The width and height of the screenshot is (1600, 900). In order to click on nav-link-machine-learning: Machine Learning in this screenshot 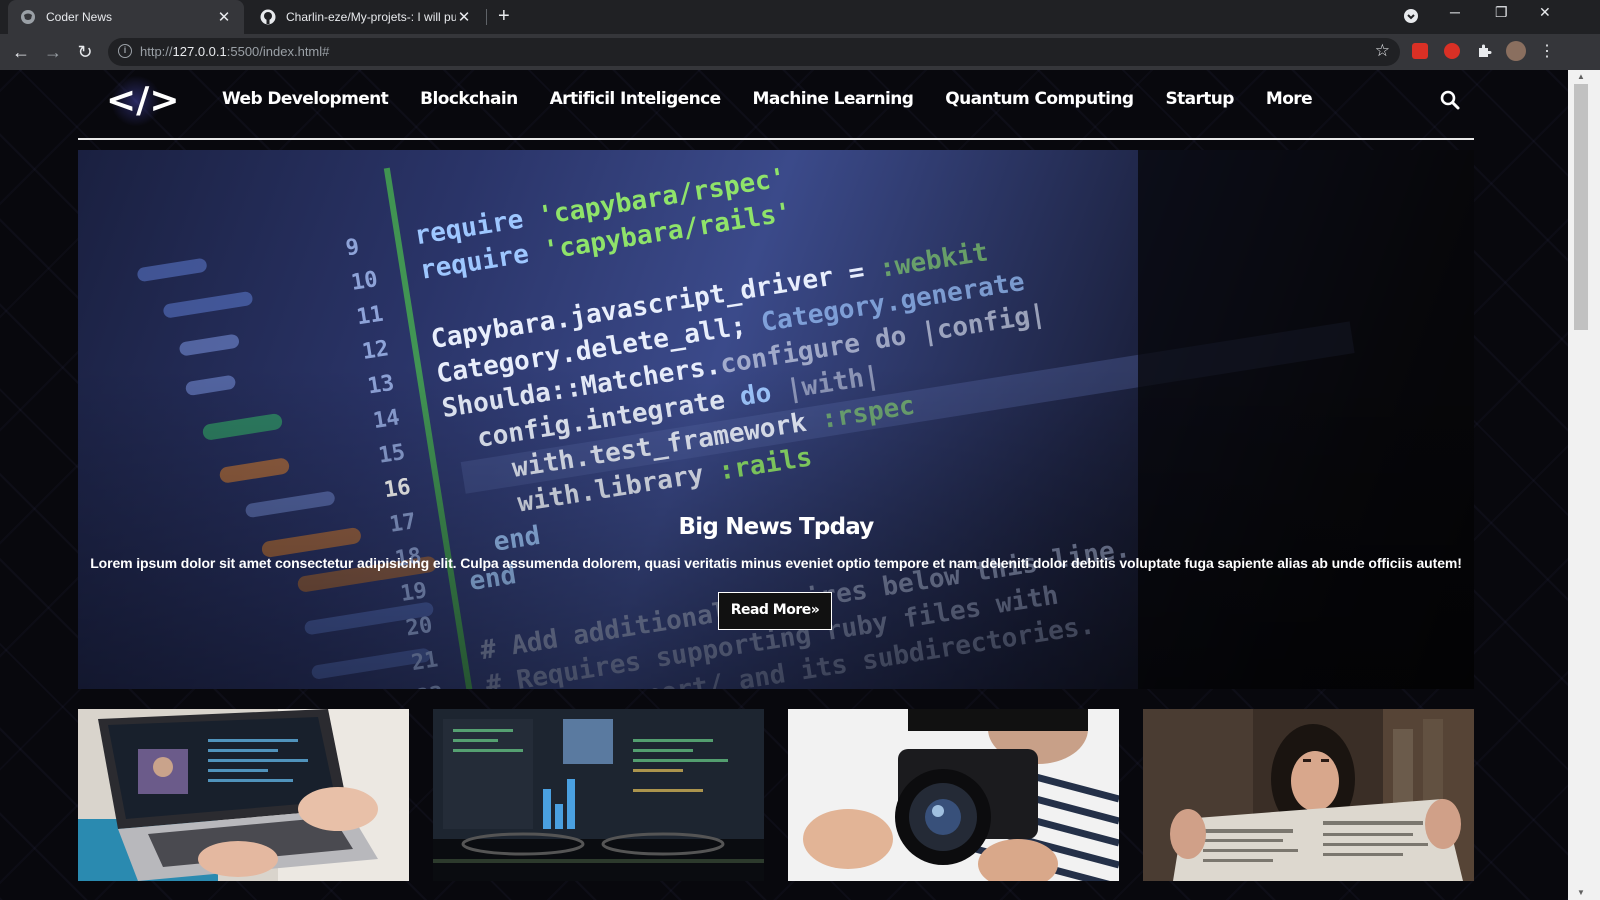, I will do `click(833, 99)`.